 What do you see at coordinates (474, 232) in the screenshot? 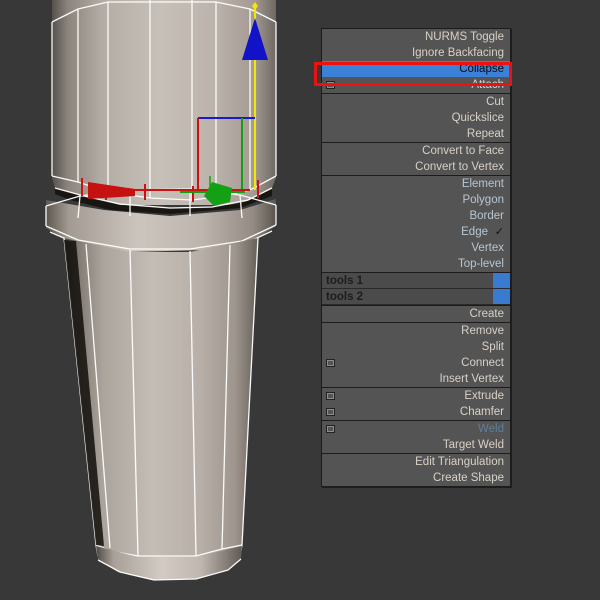
I see `menu-item-label: Edge` at bounding box center [474, 232].